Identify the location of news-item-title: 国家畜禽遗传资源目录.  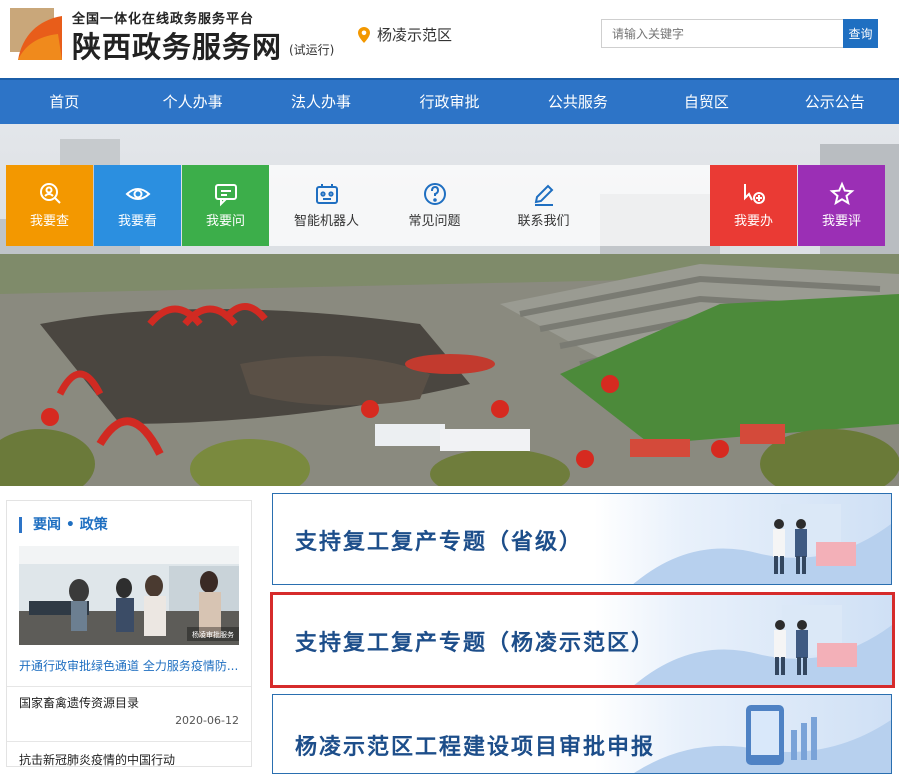
(79, 702).